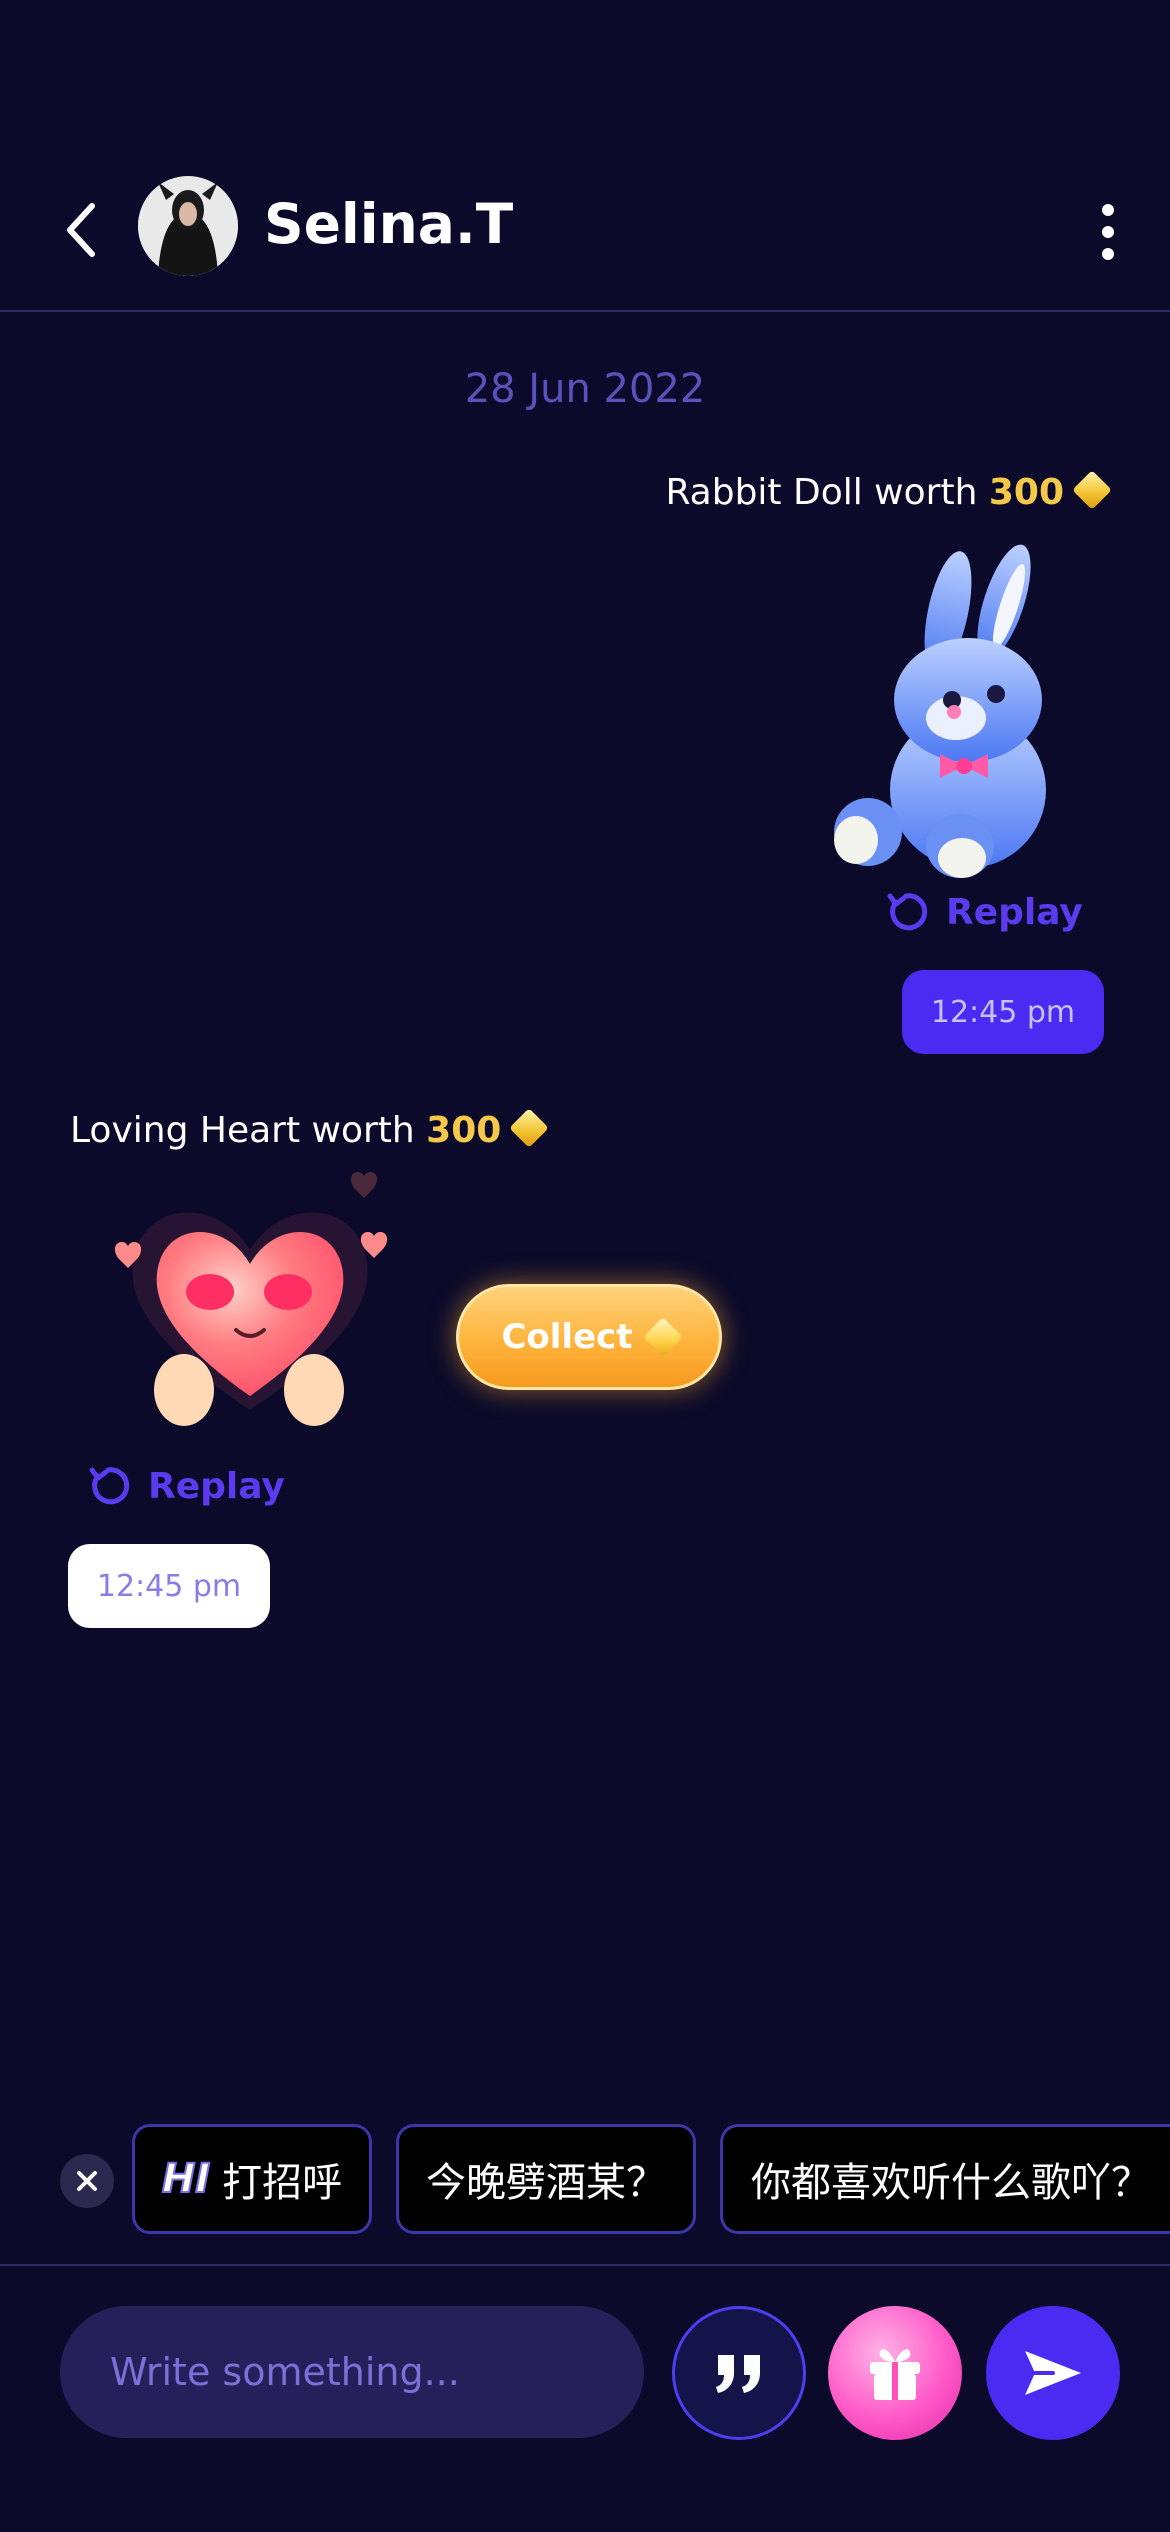  I want to click on more-vertical-icon, so click(1108, 232).